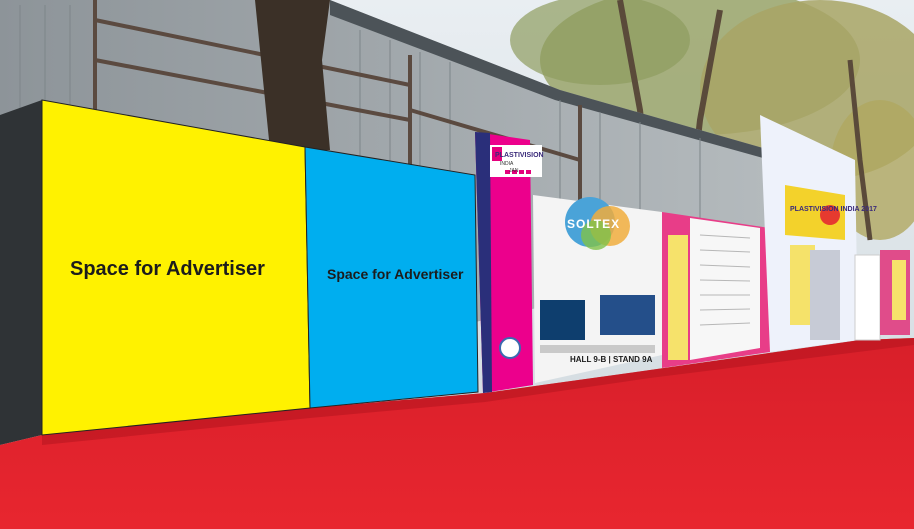  What do you see at coordinates (716, 290) in the screenshot?
I see `notice-board` at bounding box center [716, 290].